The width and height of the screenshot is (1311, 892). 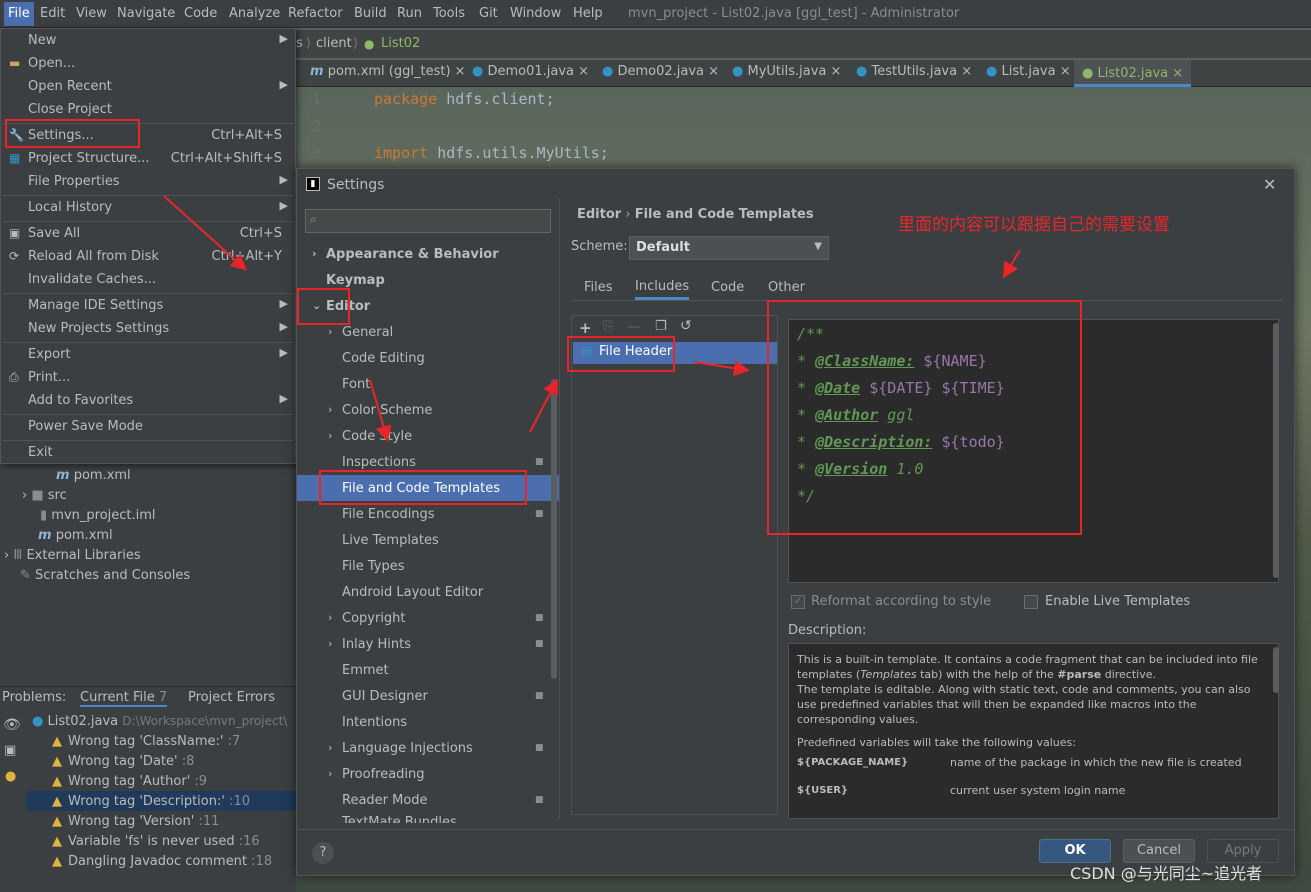 What do you see at coordinates (1166, 873) in the screenshot?
I see `watermark-text: CSDN @与光同尘~追光者` at bounding box center [1166, 873].